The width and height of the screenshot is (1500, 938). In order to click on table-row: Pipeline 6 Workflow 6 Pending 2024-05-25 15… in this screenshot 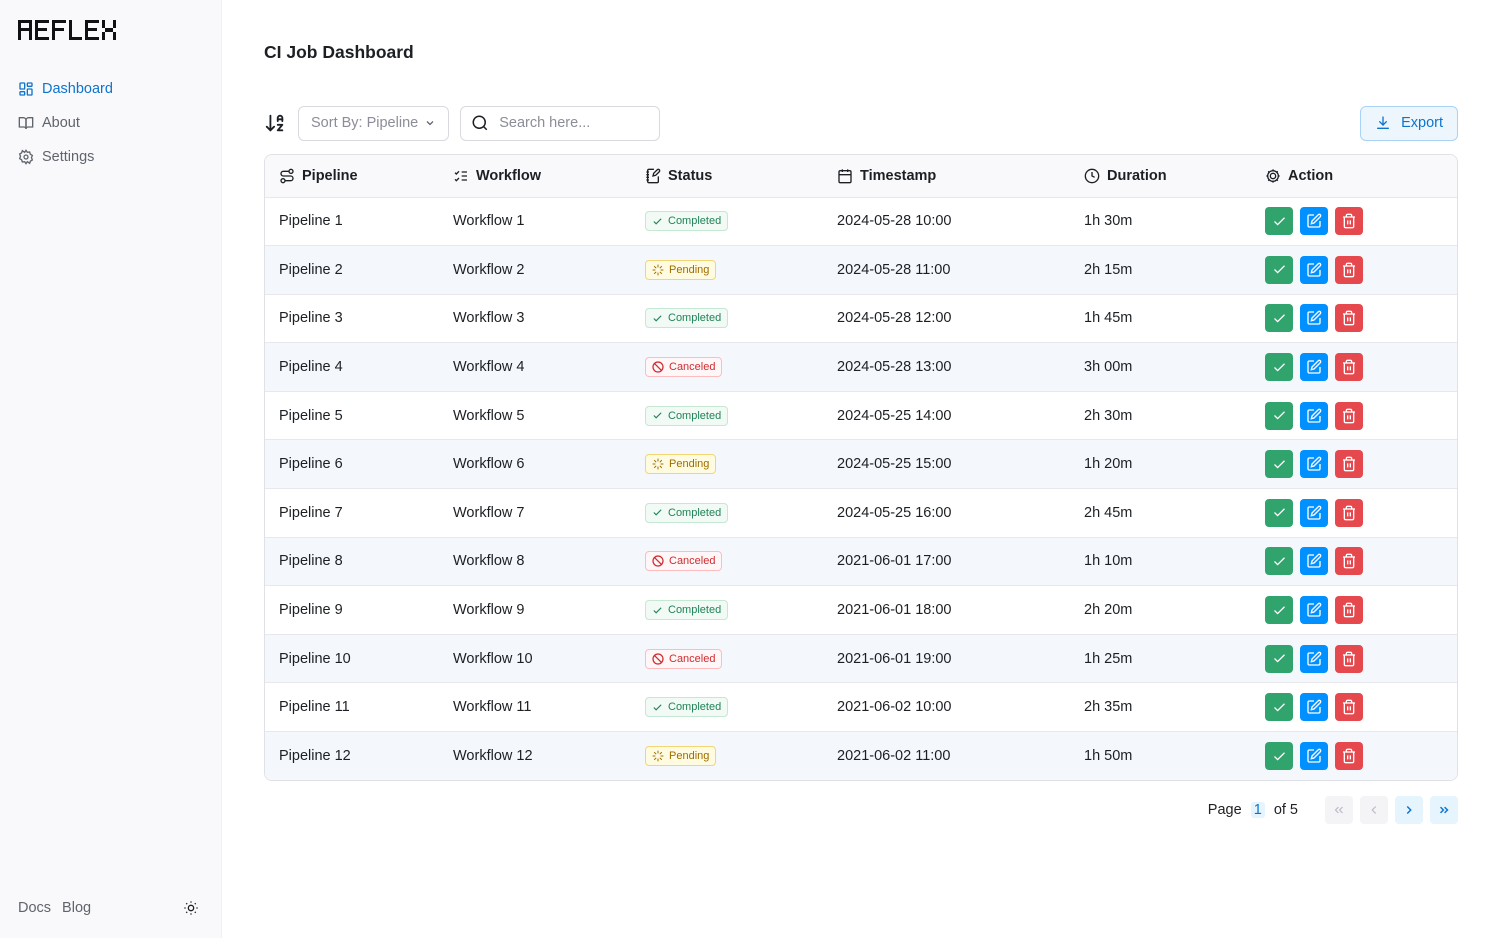, I will do `click(861, 464)`.